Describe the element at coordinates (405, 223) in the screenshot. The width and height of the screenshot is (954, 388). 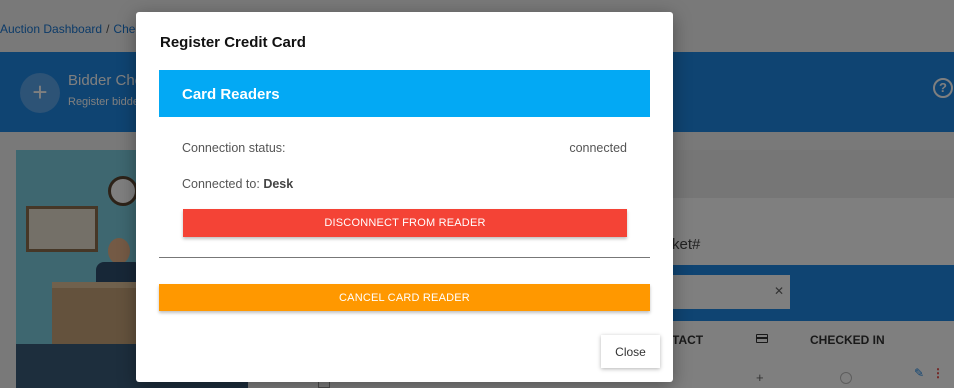
I see `disconnect-reader-button: DISCONNECT FROM READER` at that location.